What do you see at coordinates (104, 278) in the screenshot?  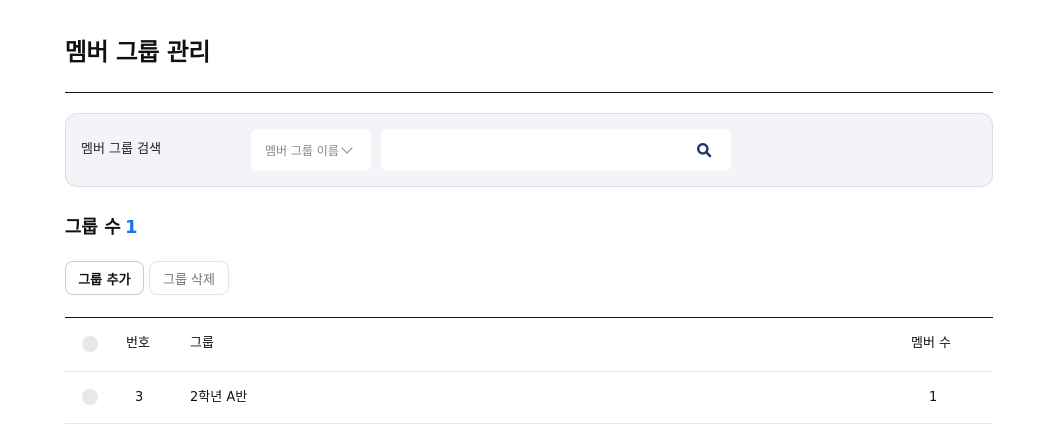 I see `add-group-button: 그룹 추가` at bounding box center [104, 278].